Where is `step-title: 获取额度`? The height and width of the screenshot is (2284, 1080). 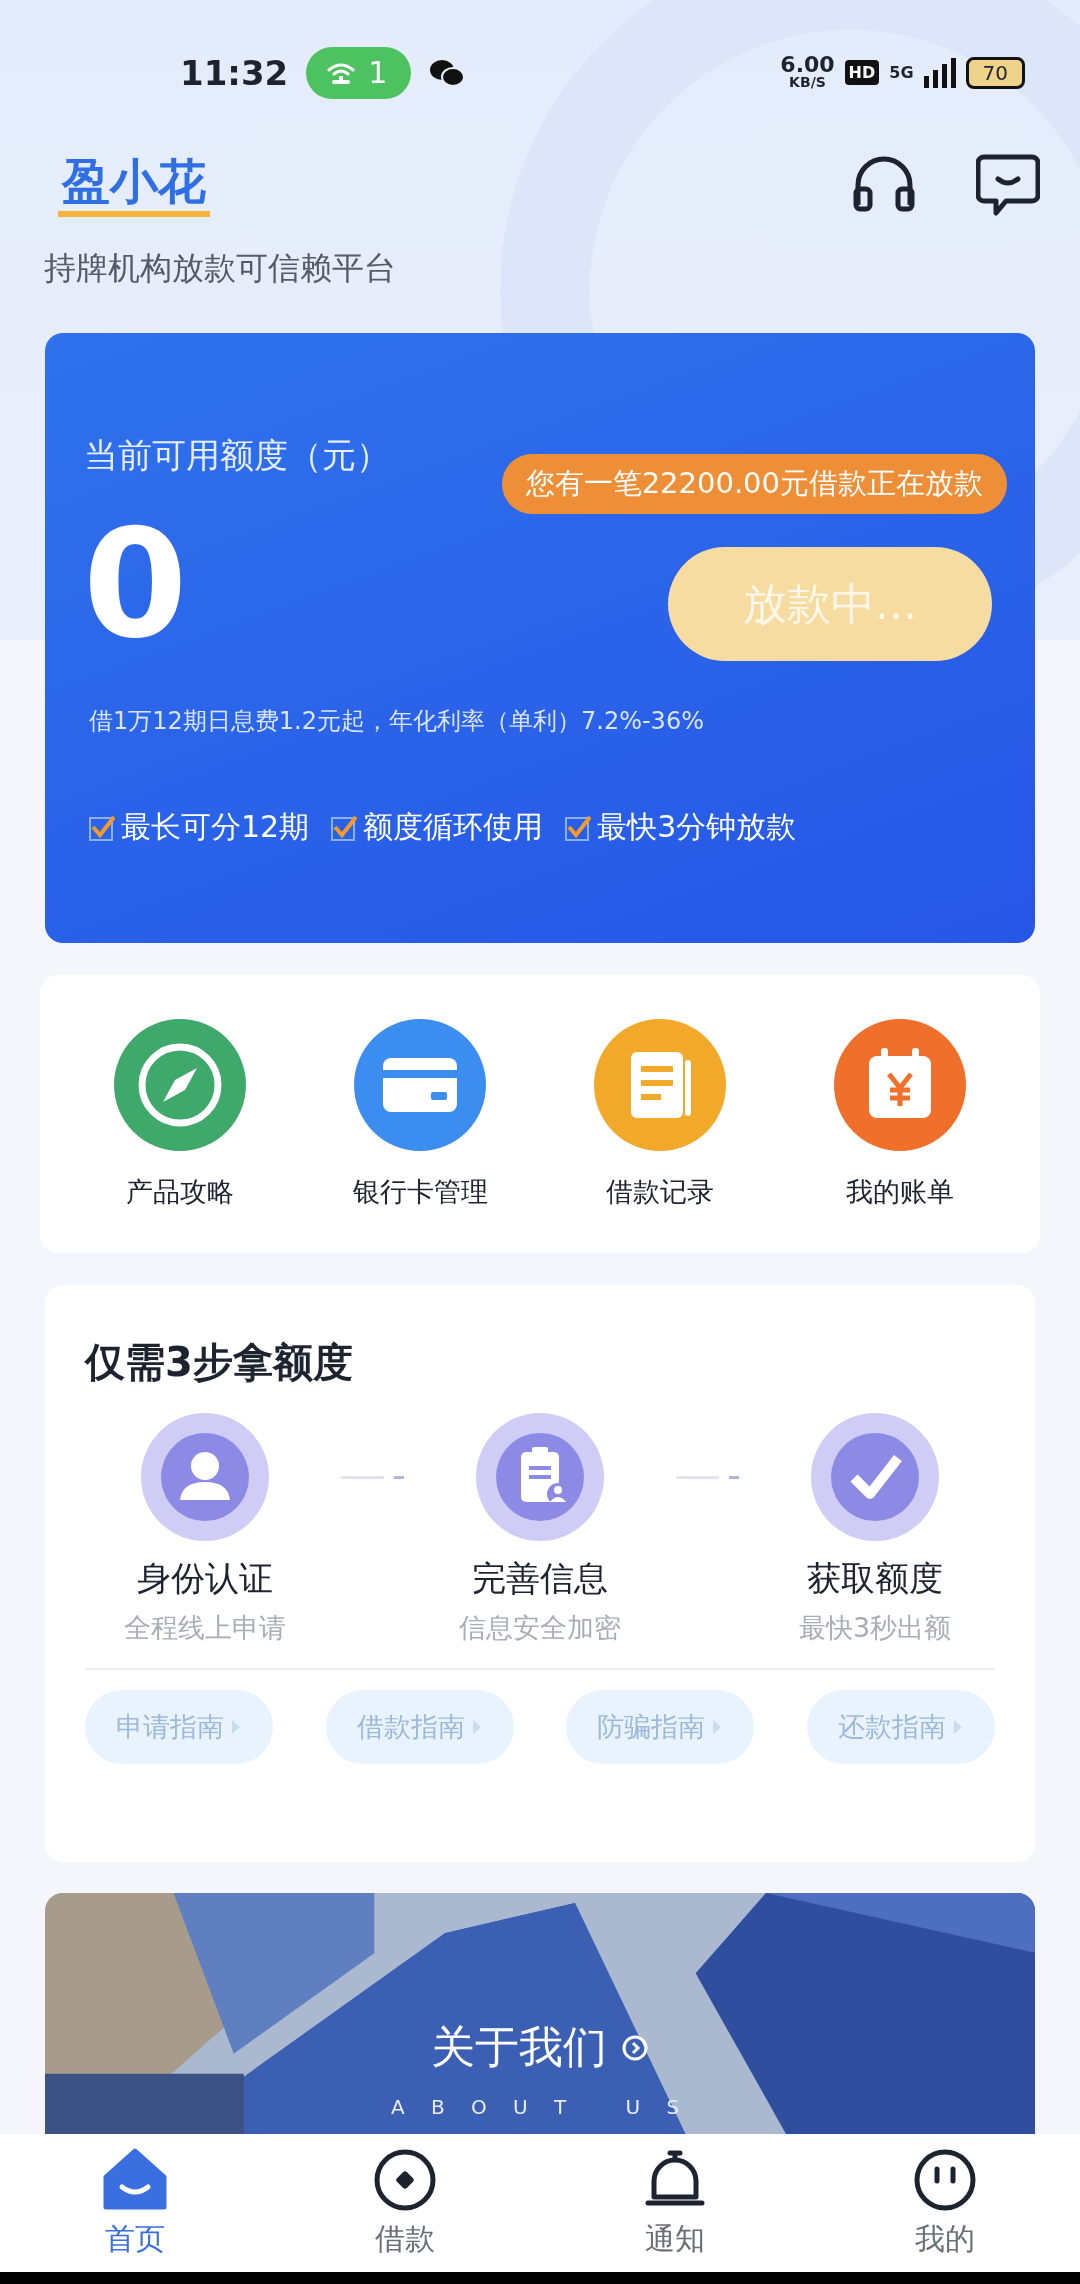 step-title: 获取额度 is located at coordinates (875, 1578).